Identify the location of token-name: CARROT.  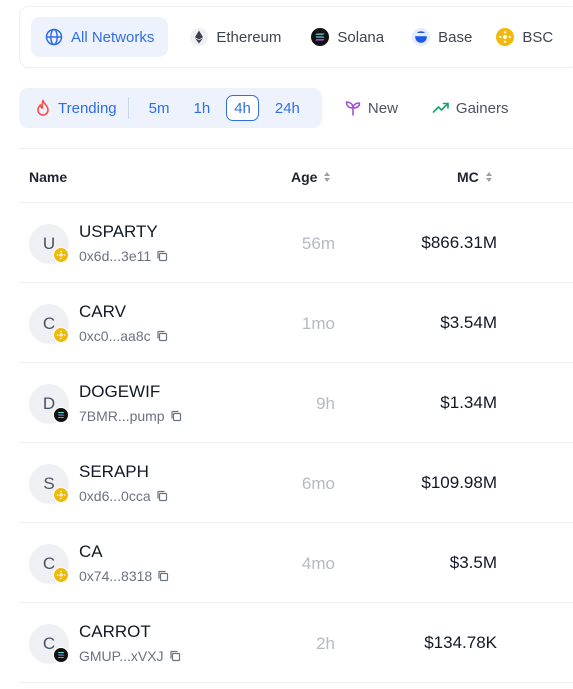
(115, 631).